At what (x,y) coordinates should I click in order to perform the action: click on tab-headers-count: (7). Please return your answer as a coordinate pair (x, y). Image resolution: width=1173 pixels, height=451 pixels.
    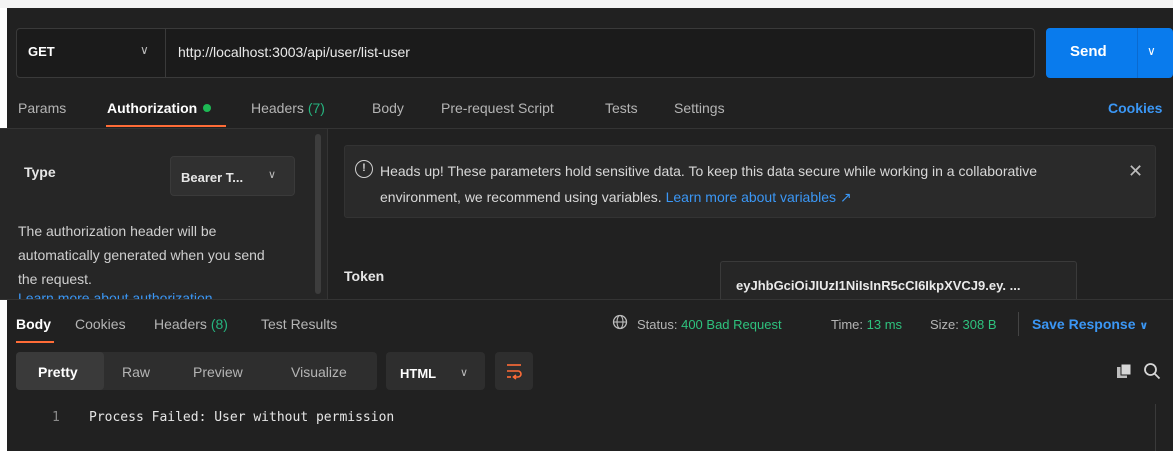
    Looking at the image, I should click on (316, 108).